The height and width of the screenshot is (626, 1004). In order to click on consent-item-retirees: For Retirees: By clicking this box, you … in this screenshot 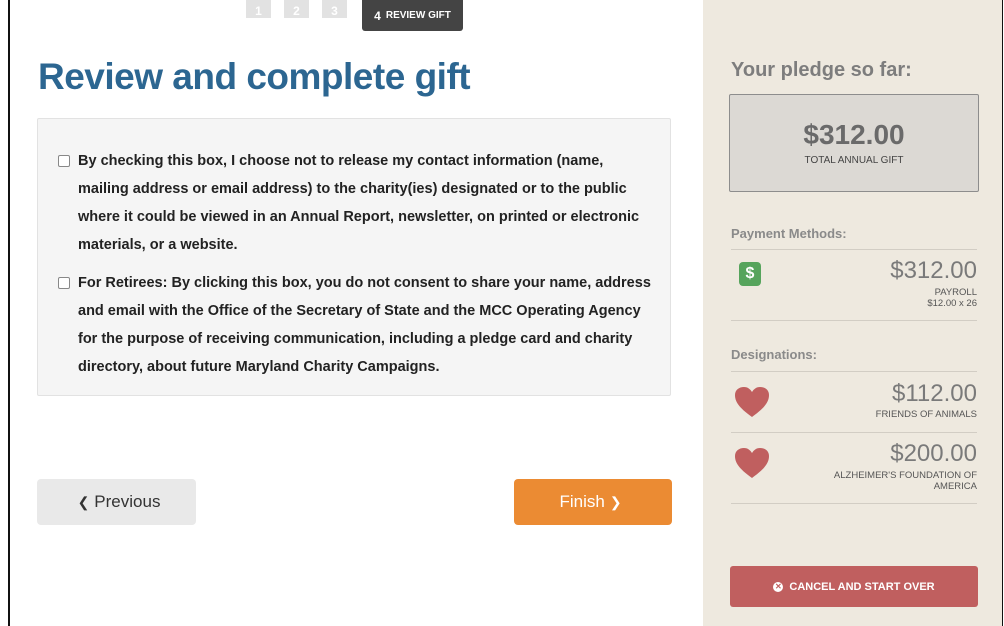, I will do `click(355, 325)`.